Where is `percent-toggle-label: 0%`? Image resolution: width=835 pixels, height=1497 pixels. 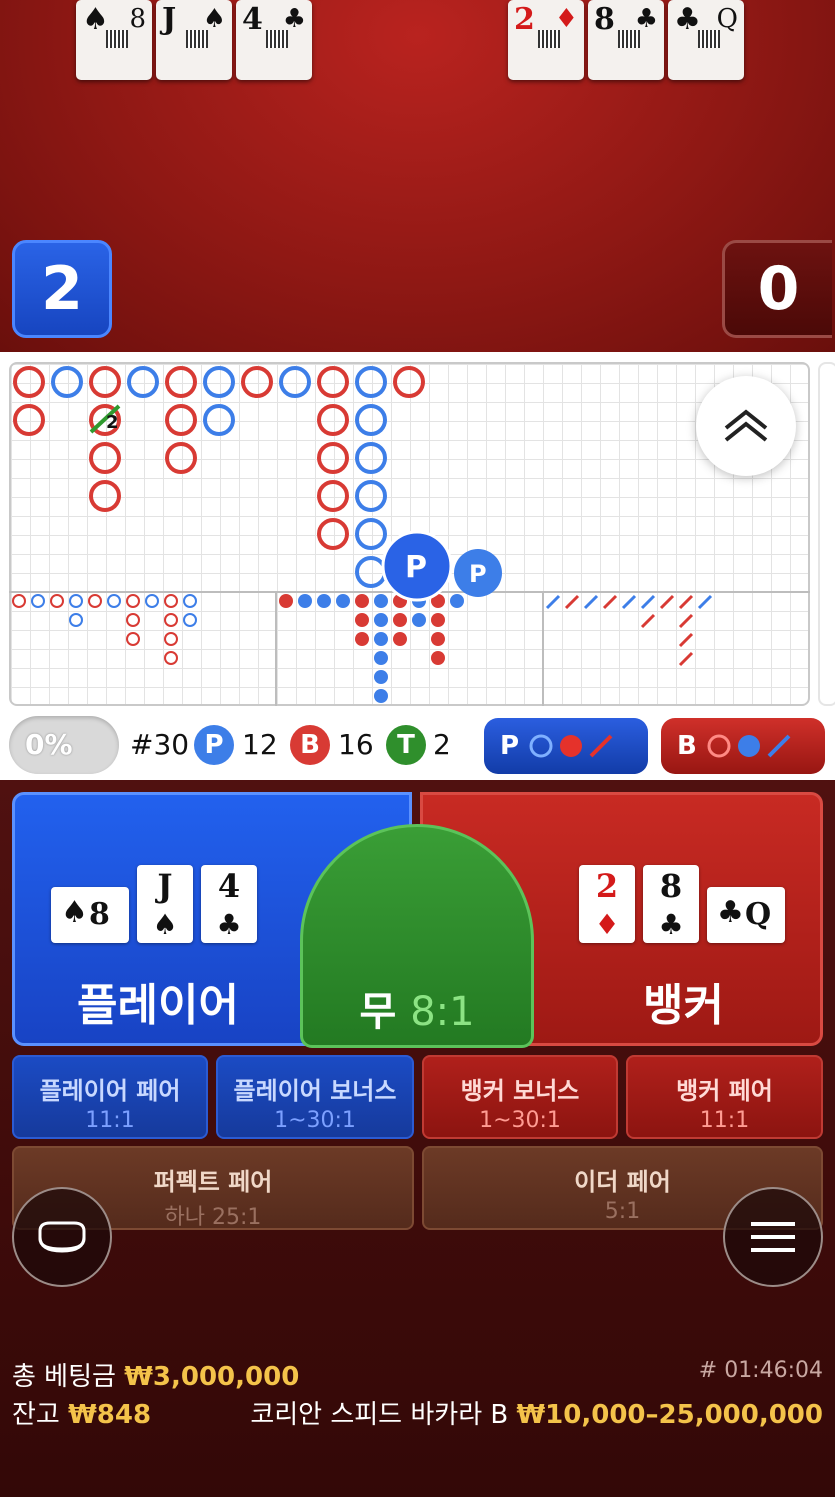
percent-toggle-label: 0% is located at coordinates (49, 744).